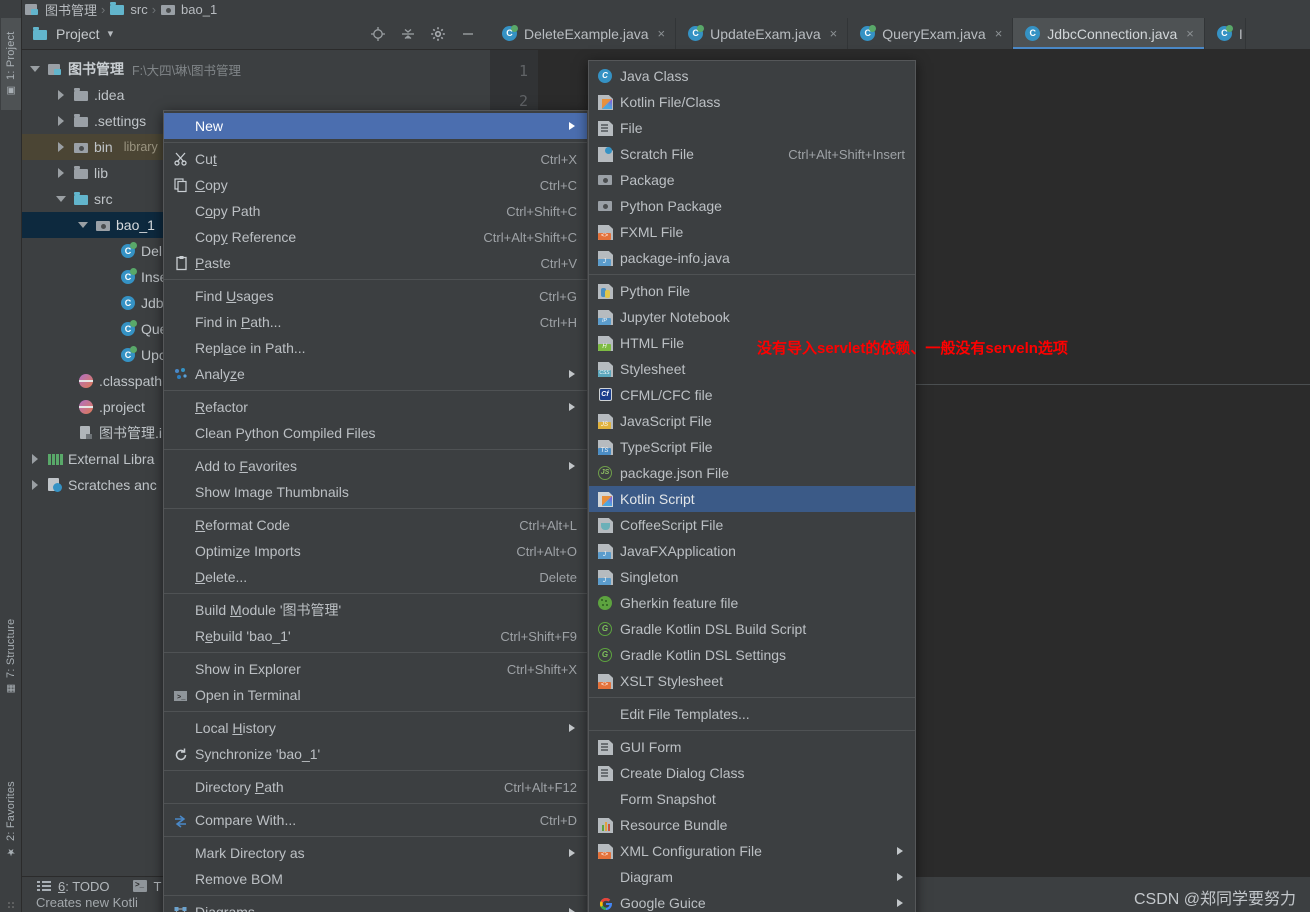 This screenshot has height=912, width=1310. What do you see at coordinates (375, 610) in the screenshot?
I see `menu-item-build-module: Build Module '图书管理'` at bounding box center [375, 610].